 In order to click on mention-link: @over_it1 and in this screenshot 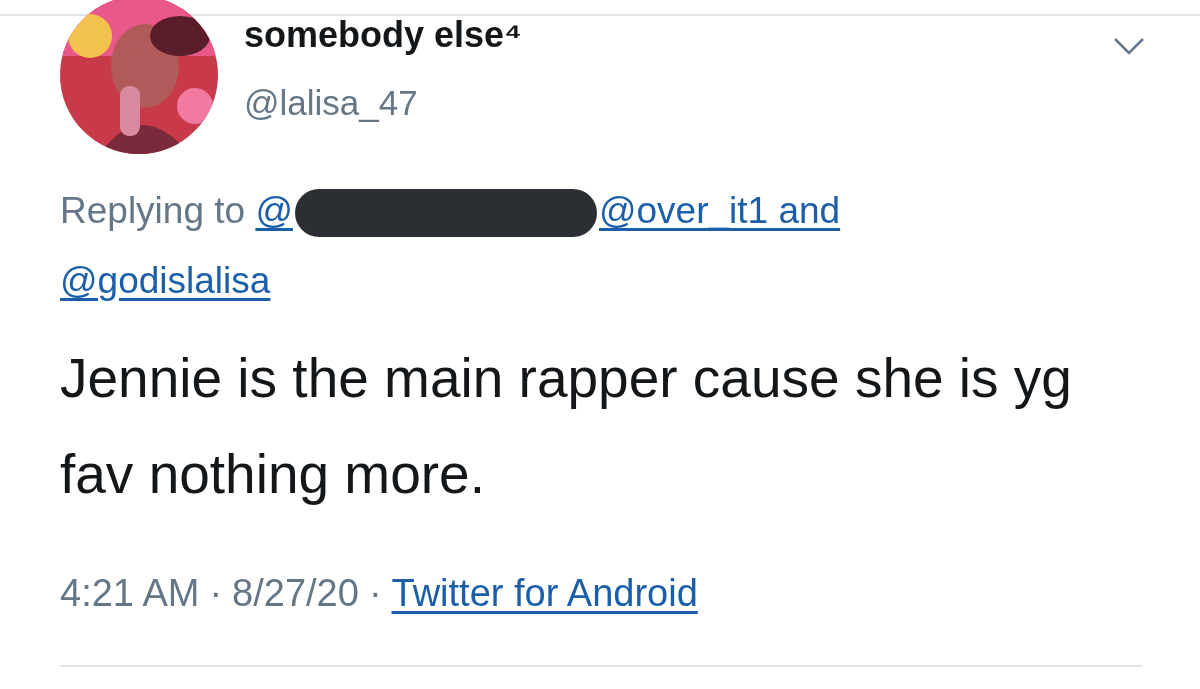, I will do `click(719, 210)`.